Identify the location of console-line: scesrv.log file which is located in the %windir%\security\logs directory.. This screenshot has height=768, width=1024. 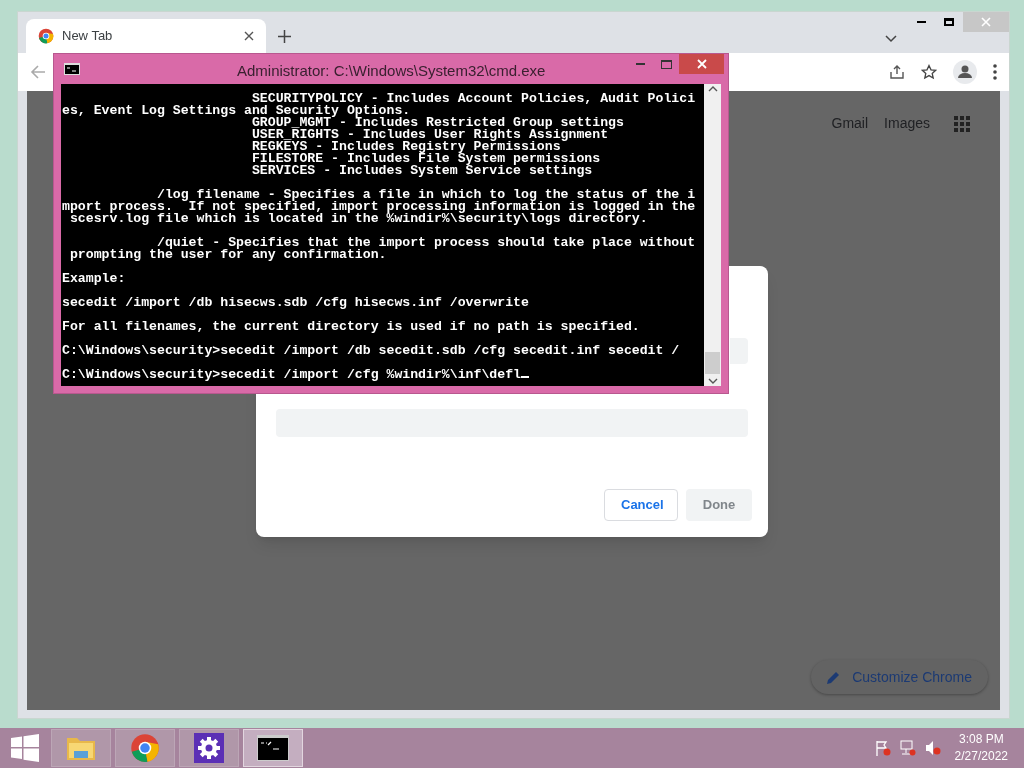
(358, 219).